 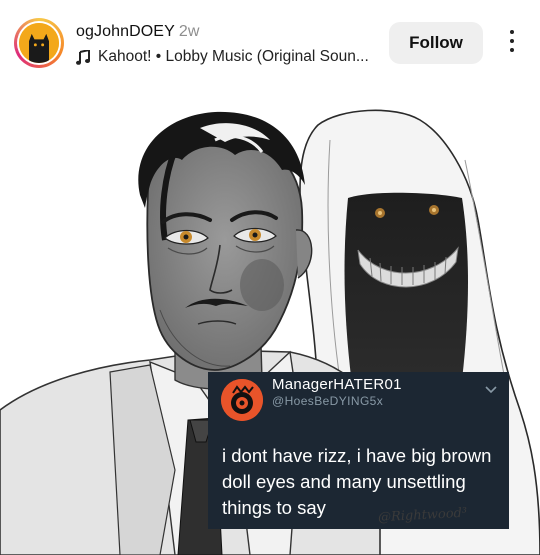 What do you see at coordinates (125, 31) in the screenshot?
I see `username: ogJohnDOEY` at bounding box center [125, 31].